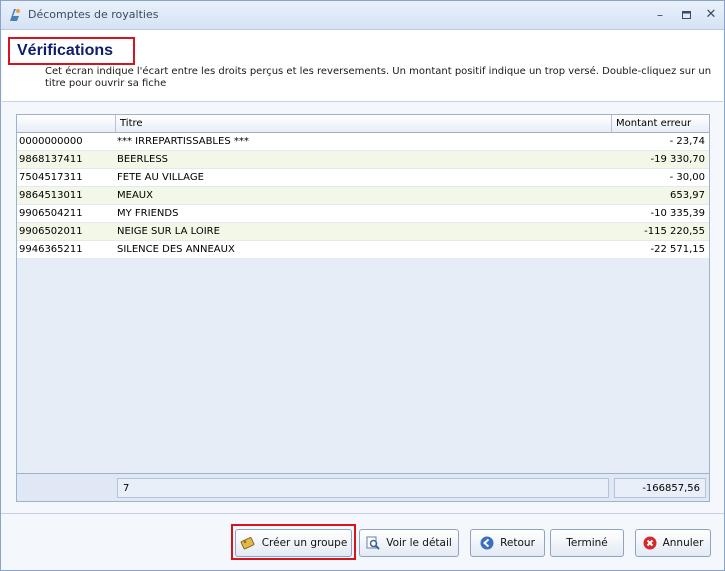  Describe the element at coordinates (419, 543) in the screenshot. I see `view-detail-label: Voir le détail` at that location.